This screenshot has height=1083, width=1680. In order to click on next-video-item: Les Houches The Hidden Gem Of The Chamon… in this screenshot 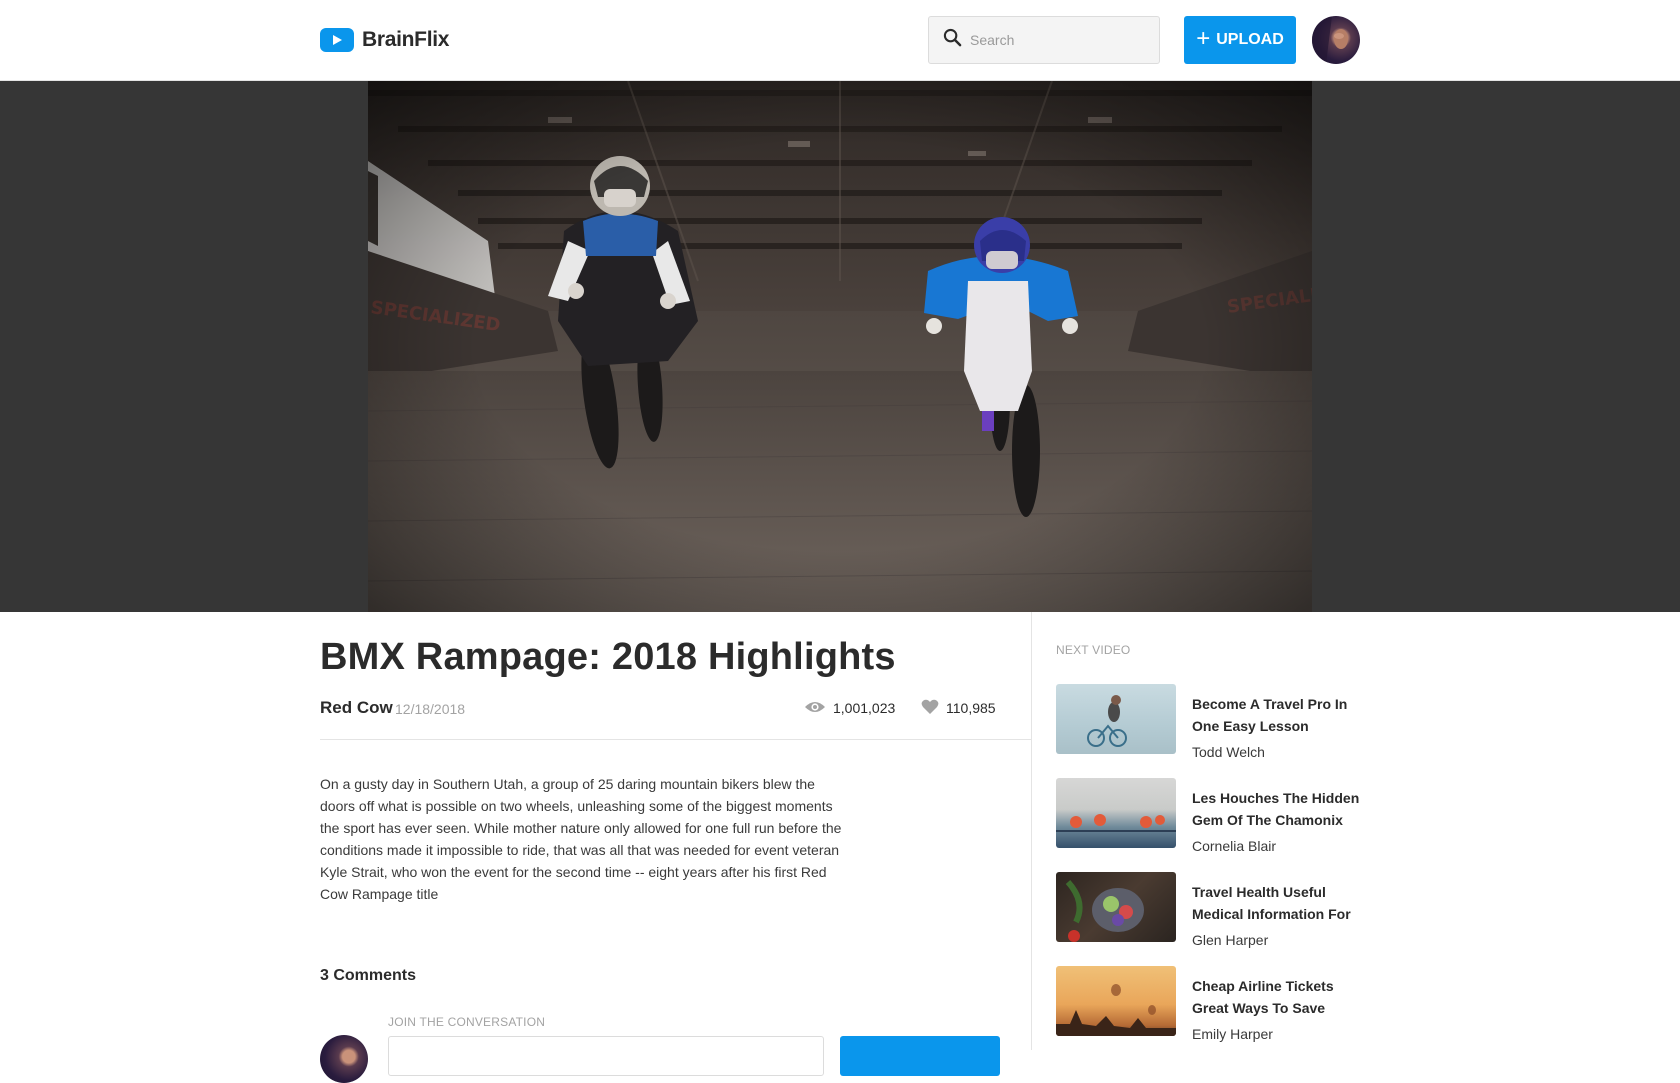, I will do `click(1208, 816)`.